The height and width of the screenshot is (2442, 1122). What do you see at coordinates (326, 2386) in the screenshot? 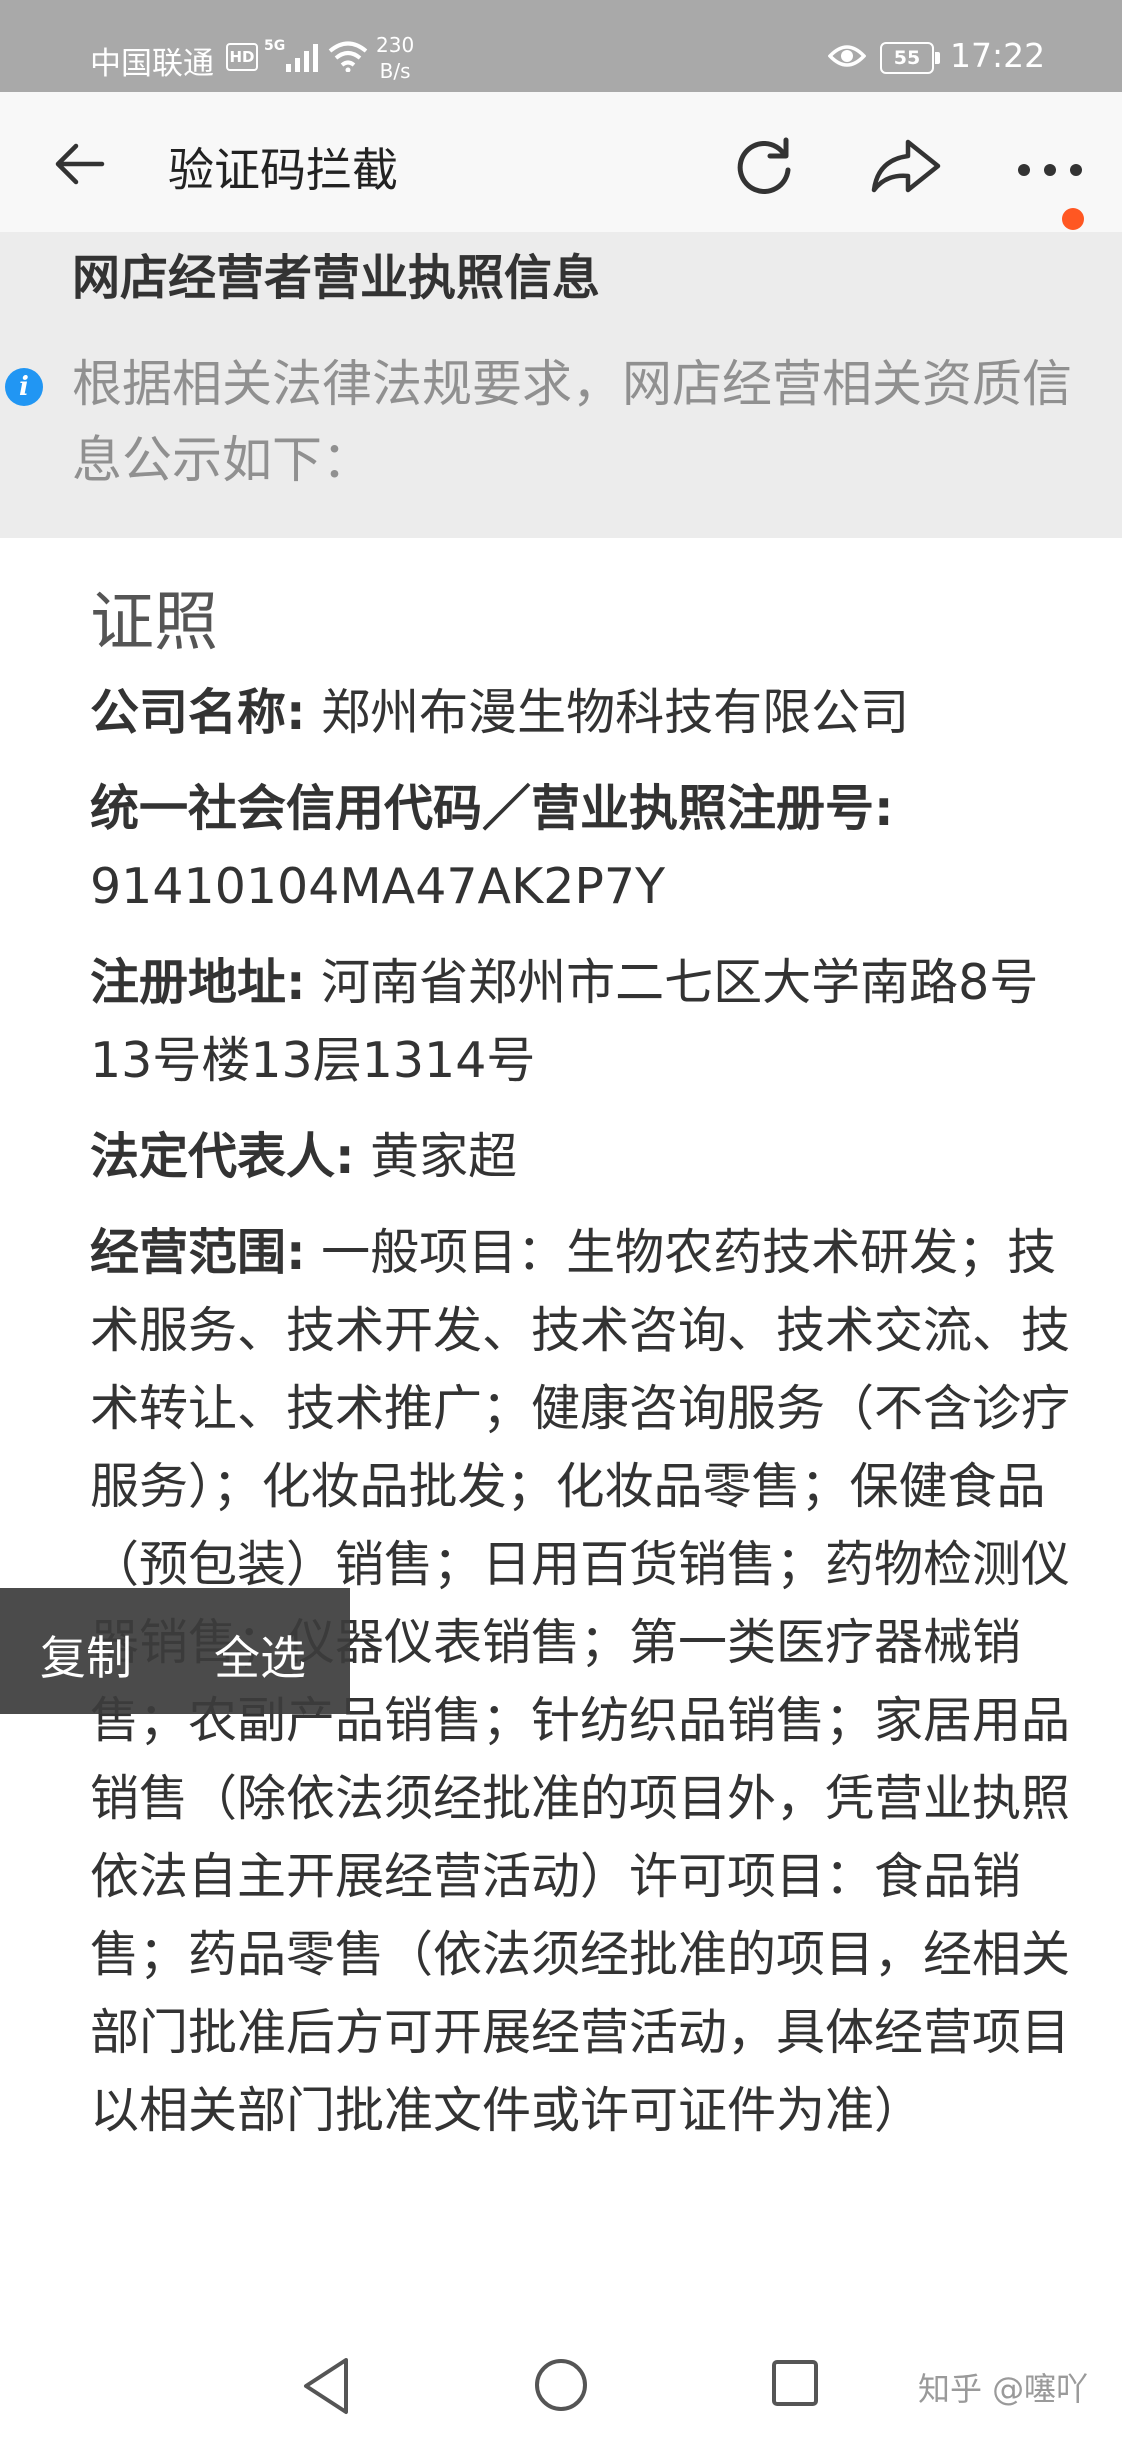
I see `nav-back-icon` at bounding box center [326, 2386].